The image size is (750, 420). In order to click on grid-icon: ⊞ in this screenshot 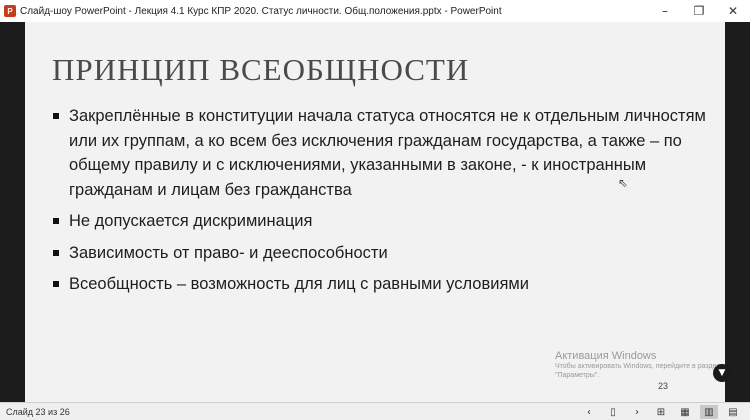, I will do `click(661, 412)`.